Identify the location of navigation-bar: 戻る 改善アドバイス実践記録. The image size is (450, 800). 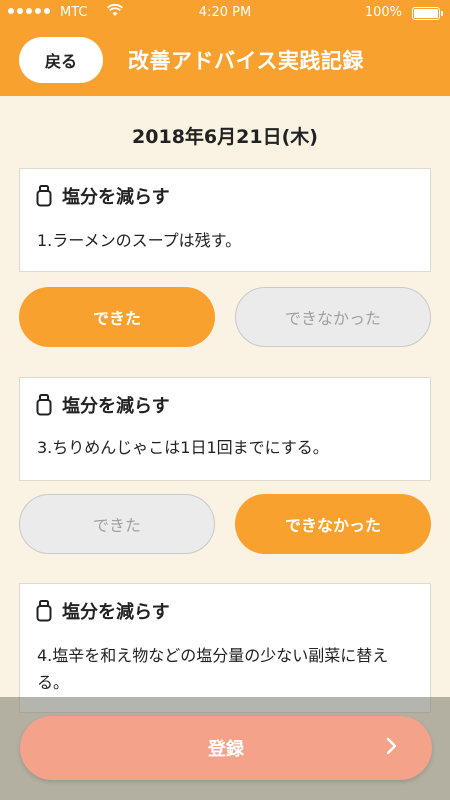
(225, 62).